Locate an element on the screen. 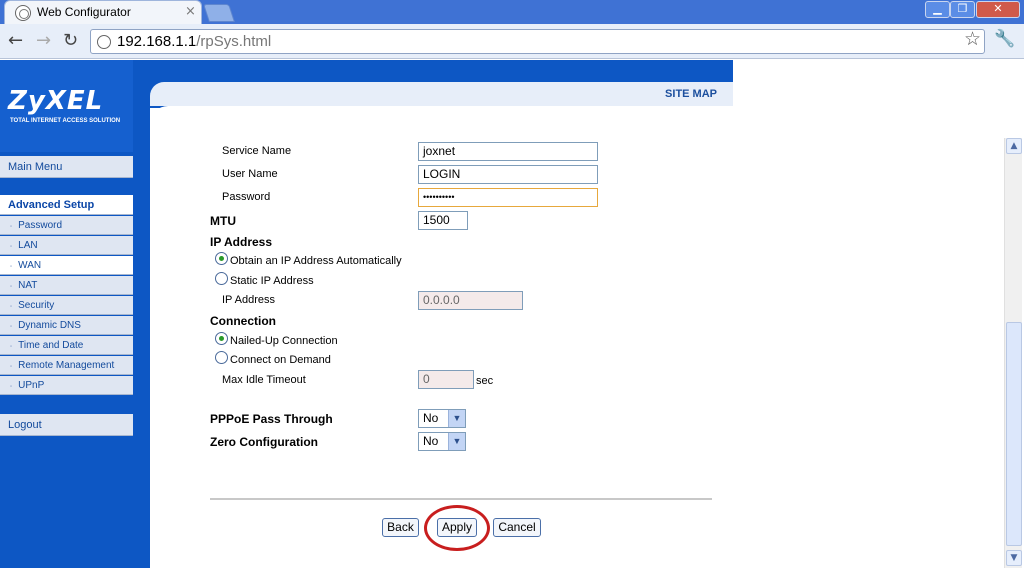  max-idle-timeout-input: 0 is located at coordinates (446, 379).